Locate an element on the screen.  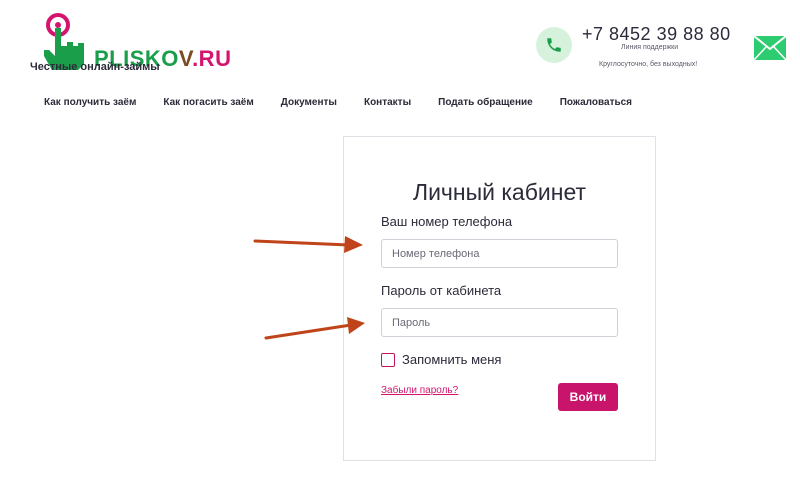
site-logo: PLISKOV.RU is located at coordinates (140, 49).